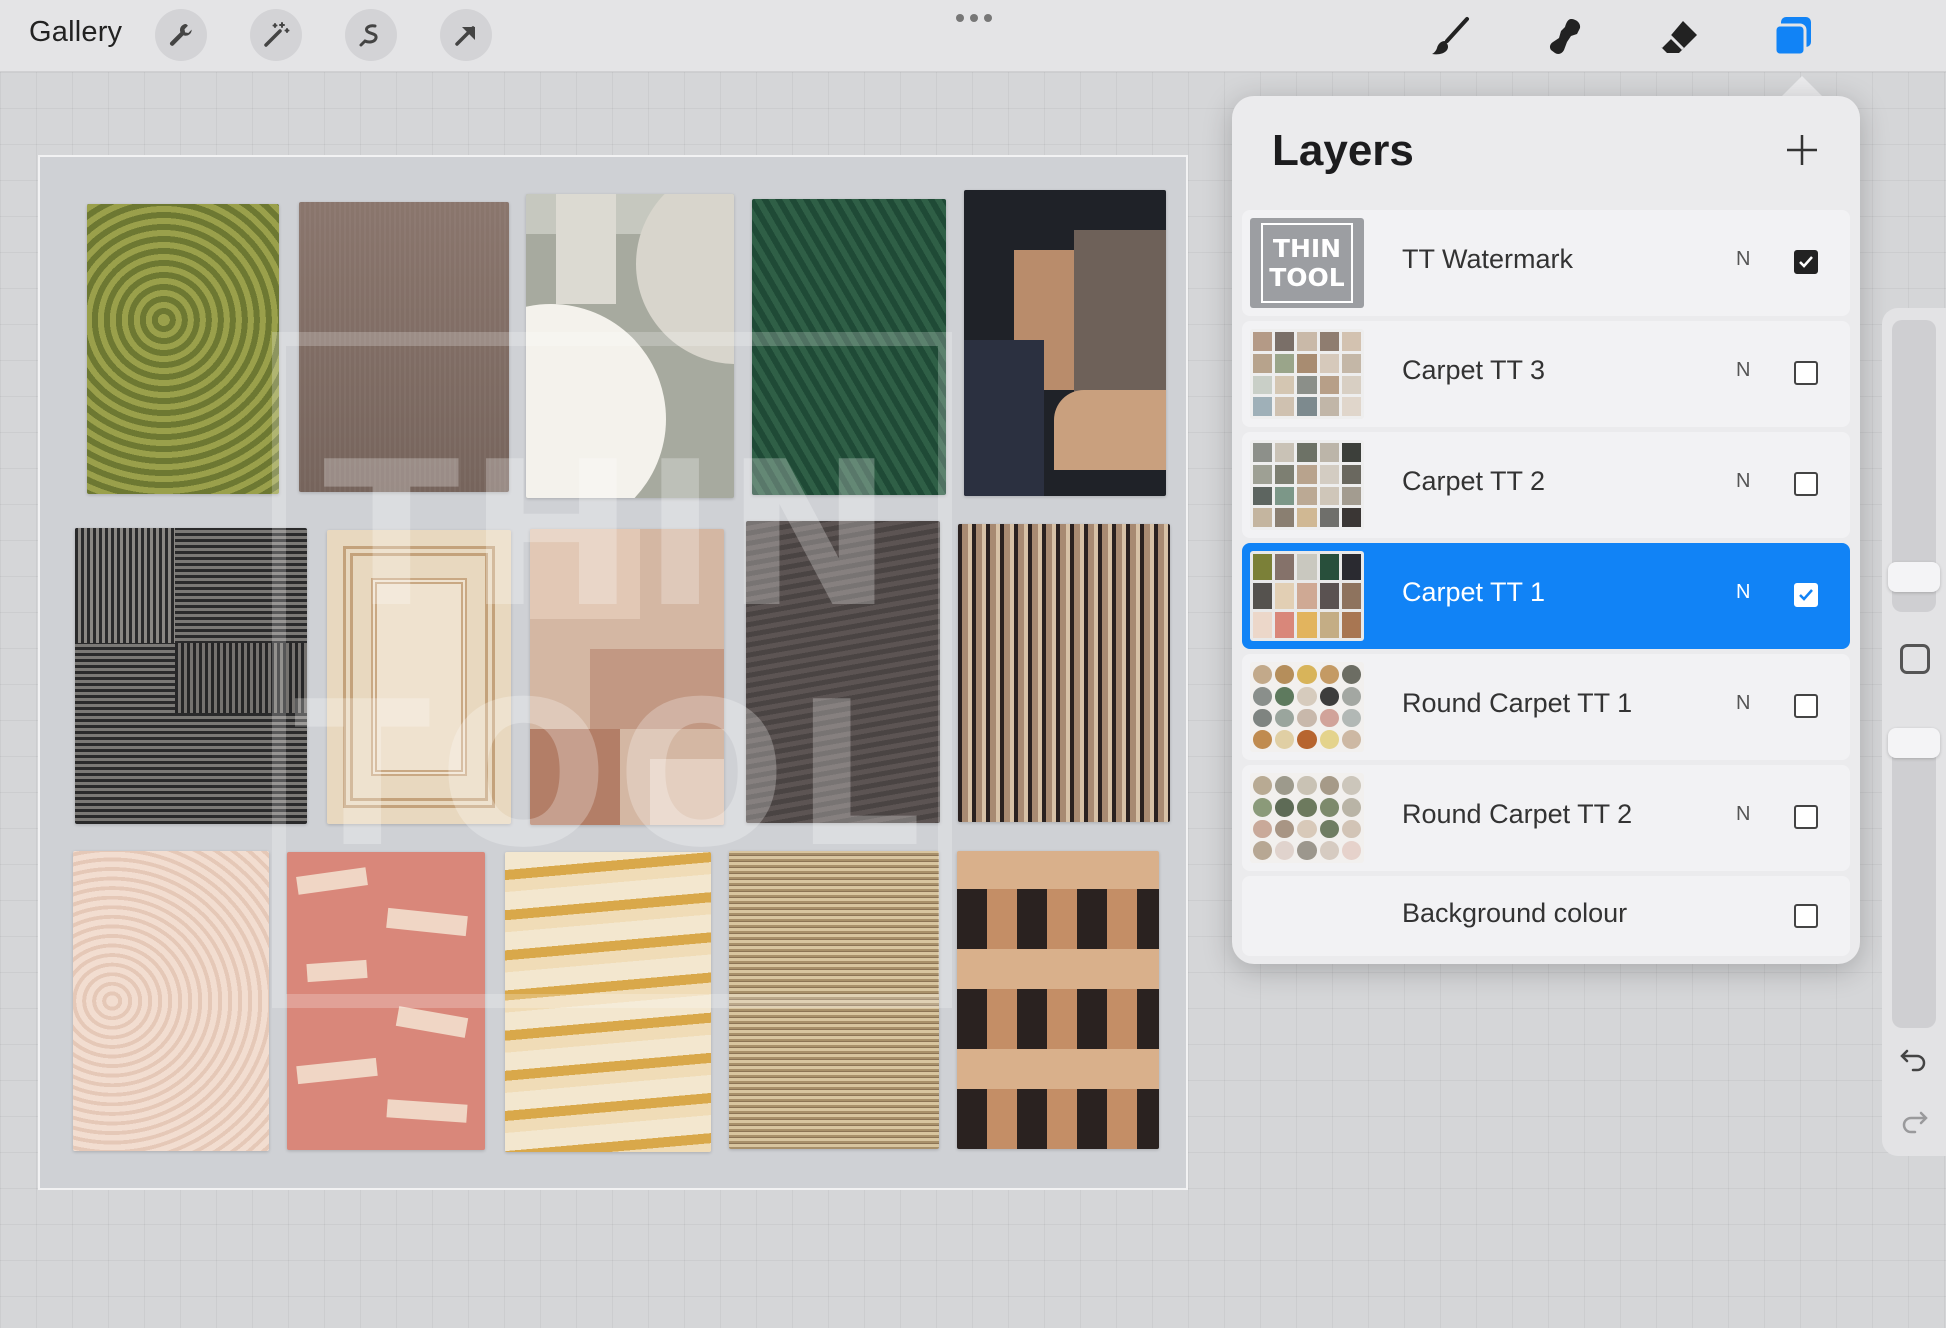  Describe the element at coordinates (368, 35) in the screenshot. I see `selection-icon` at that location.